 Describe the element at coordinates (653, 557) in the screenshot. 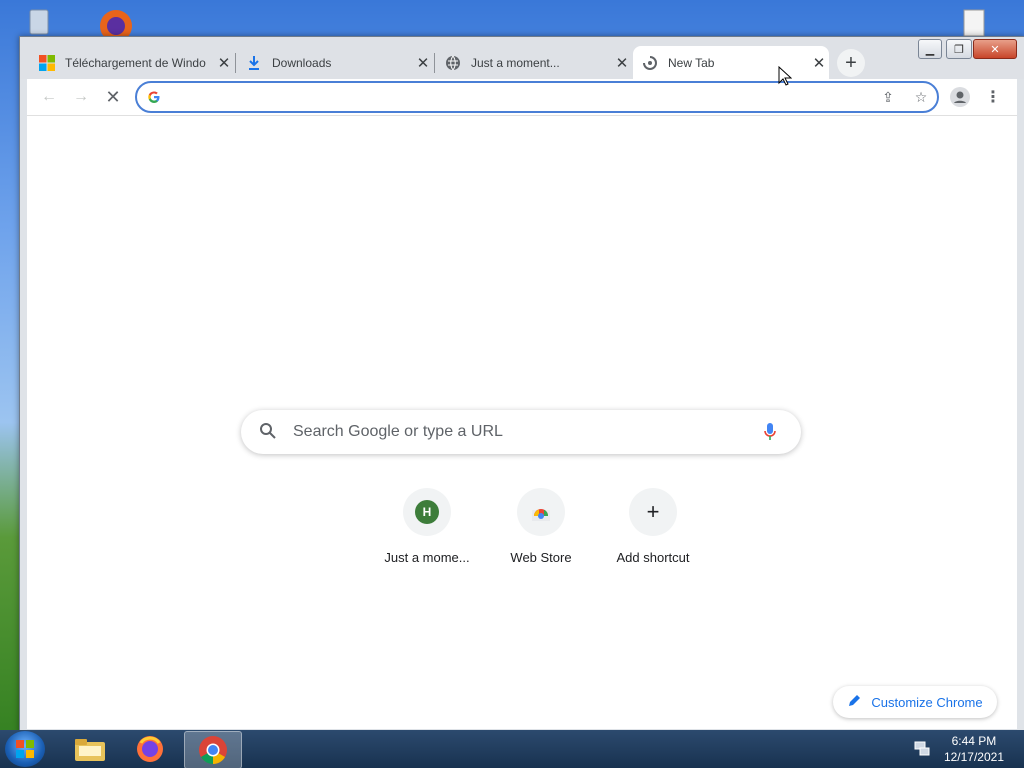

I see `shortcut-label: Add shortcut` at that location.